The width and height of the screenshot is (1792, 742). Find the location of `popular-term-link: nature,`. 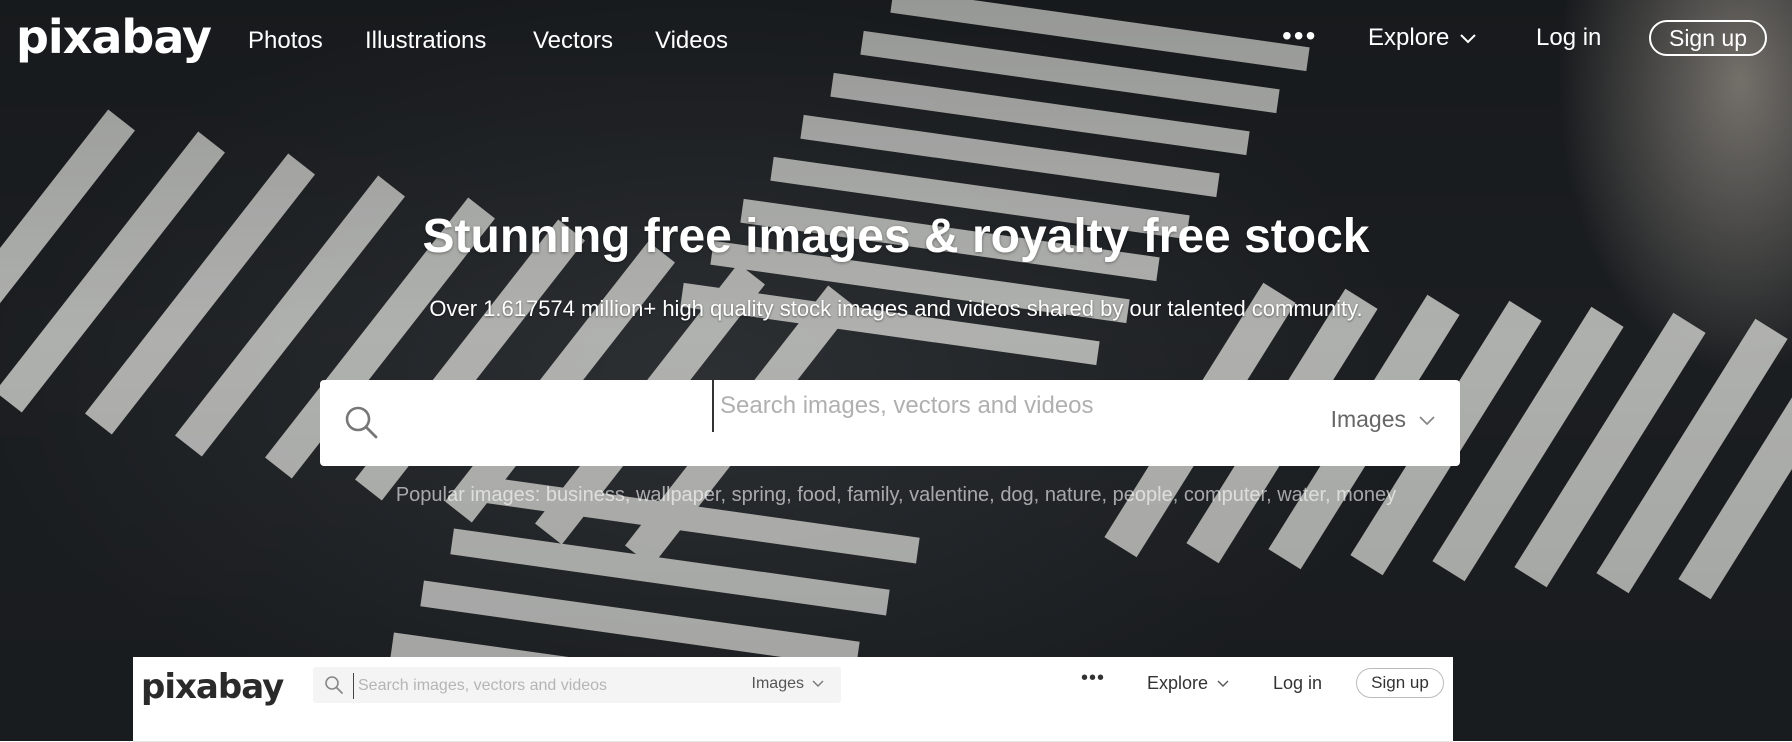

popular-term-link: nature, is located at coordinates (1076, 495).